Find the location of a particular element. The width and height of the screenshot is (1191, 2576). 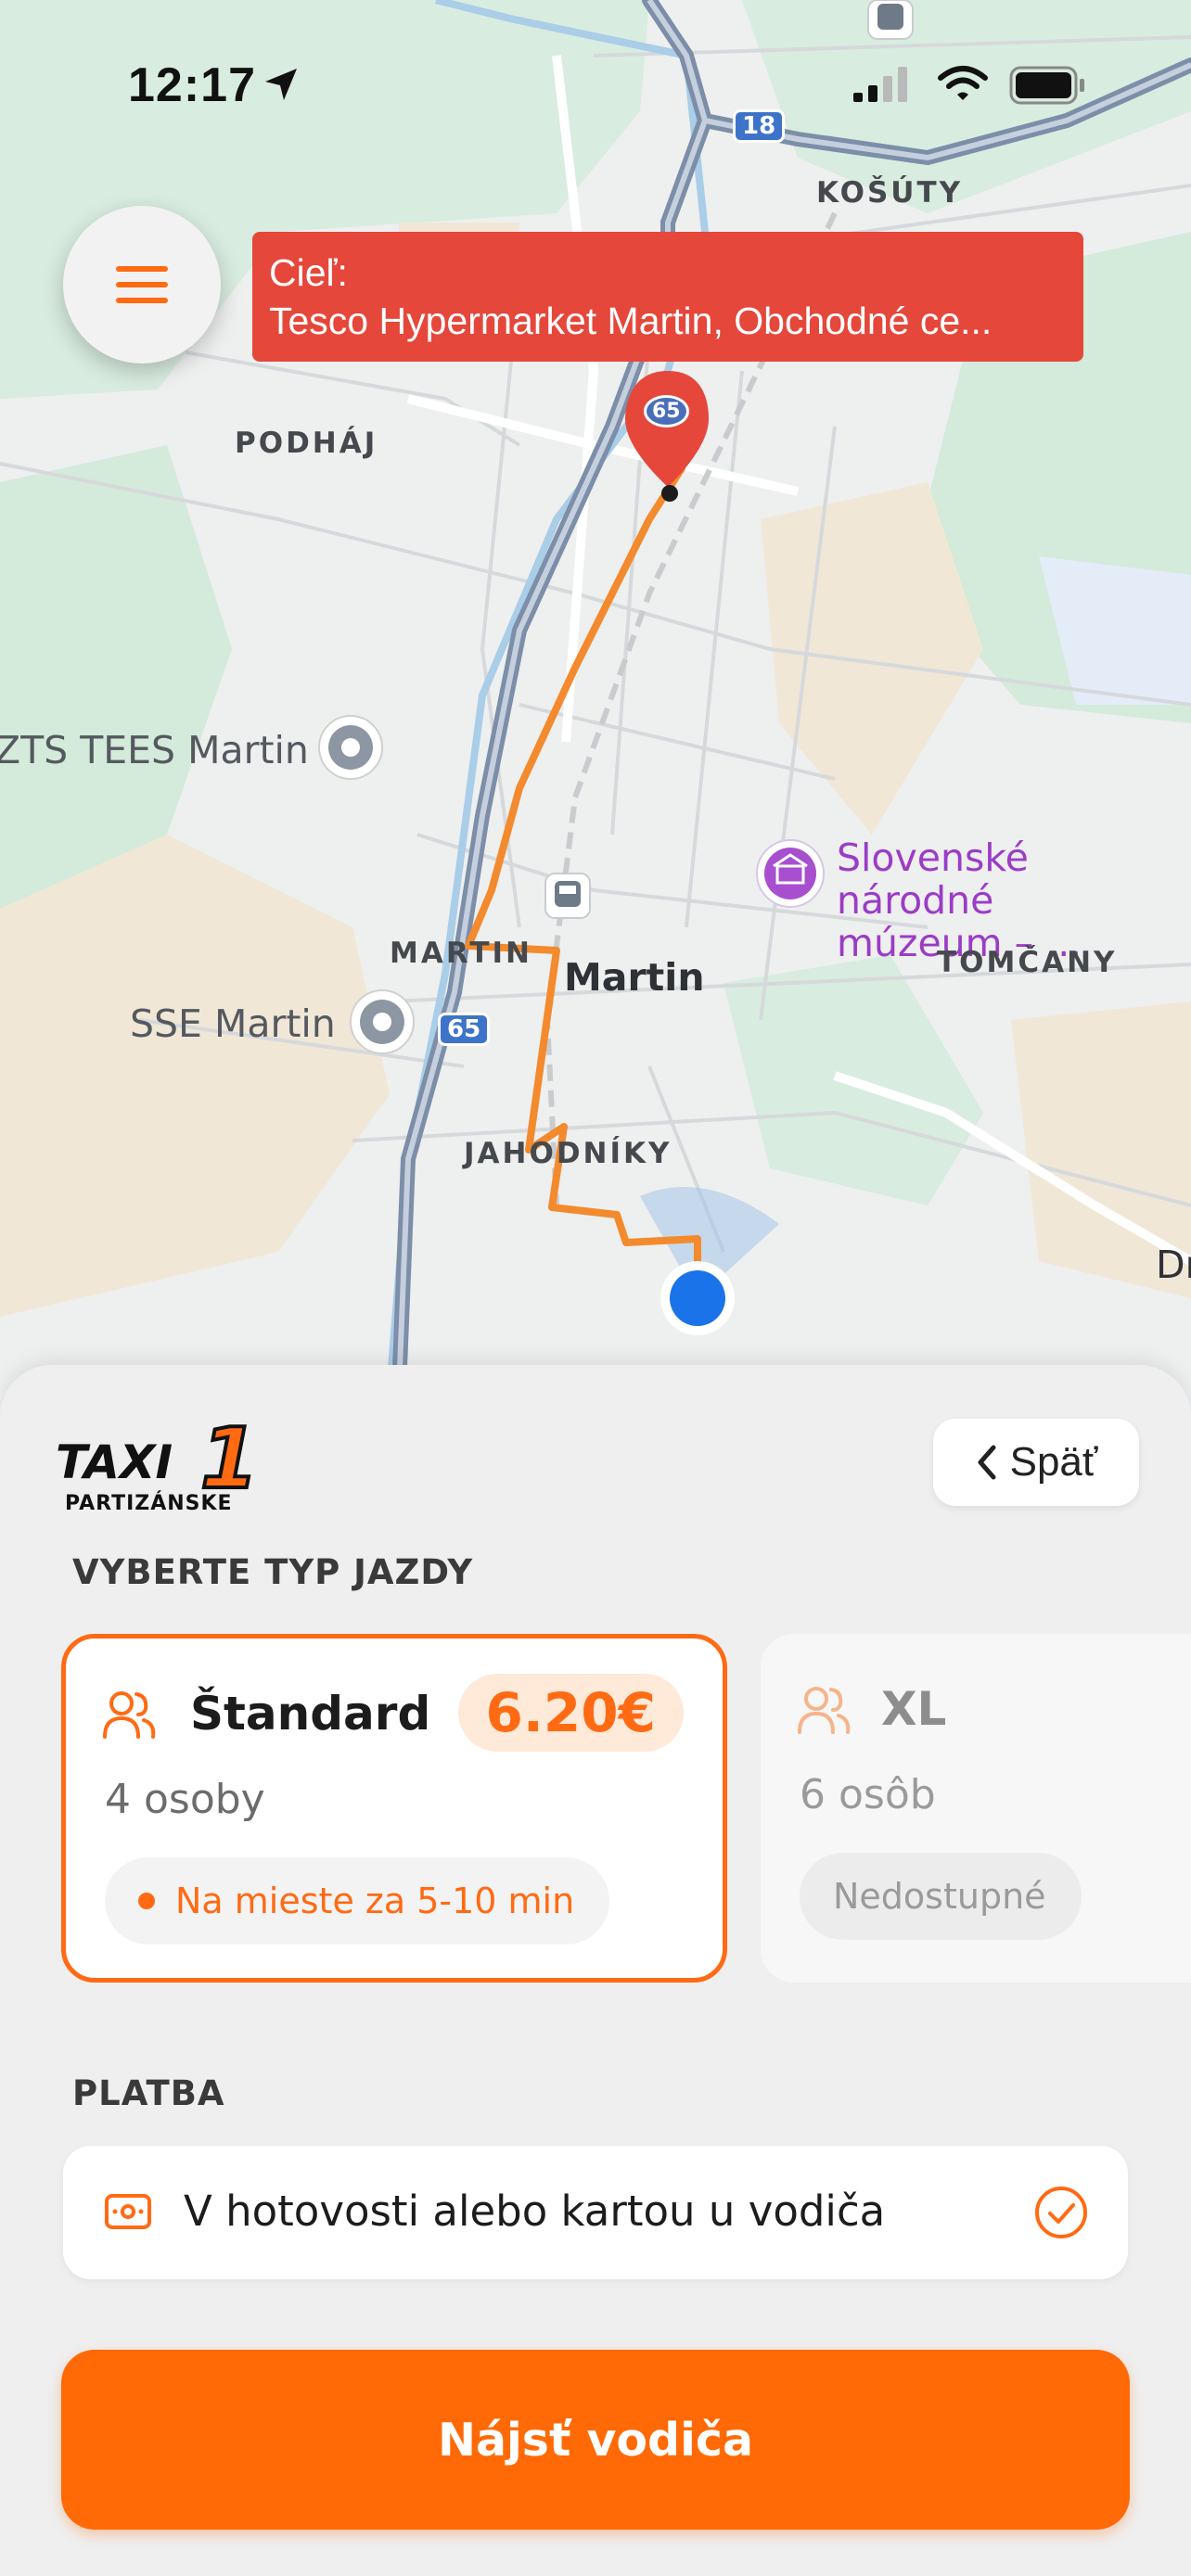

hamburger-menu-icon is located at coordinates (142, 284).